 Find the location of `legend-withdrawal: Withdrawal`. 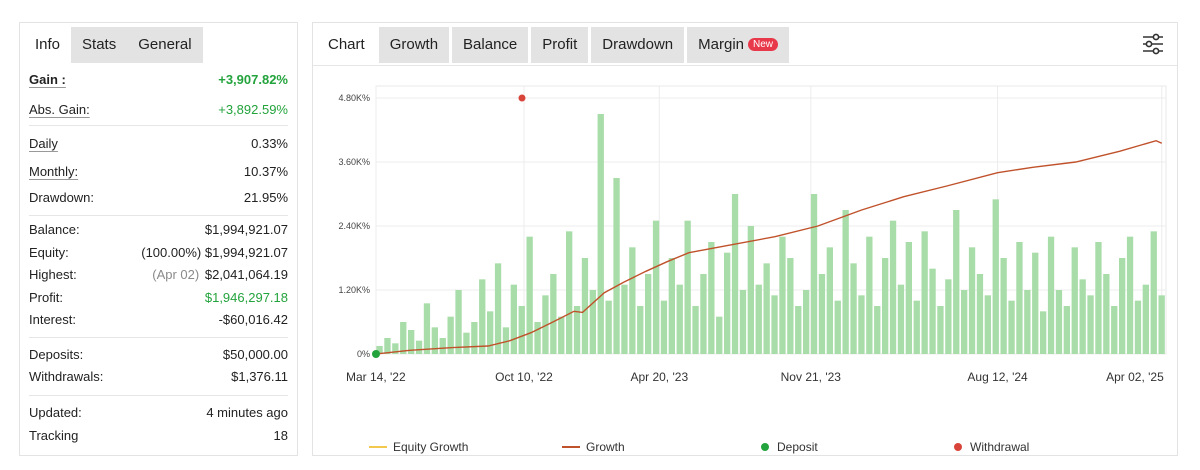

legend-withdrawal: Withdrawal is located at coordinates (991, 447).